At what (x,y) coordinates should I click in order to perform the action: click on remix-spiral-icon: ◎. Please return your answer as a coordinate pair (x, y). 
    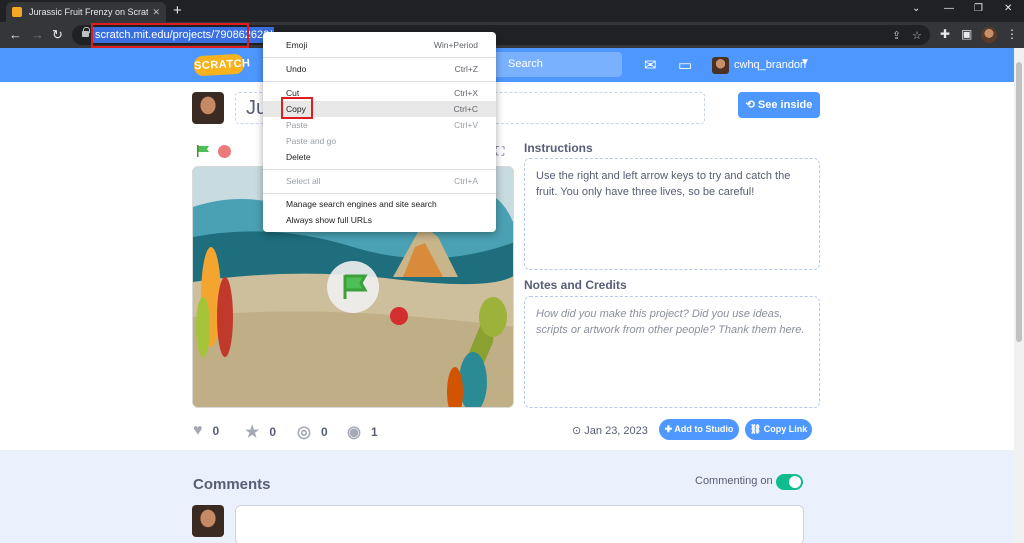
    Looking at the image, I should click on (304, 432).